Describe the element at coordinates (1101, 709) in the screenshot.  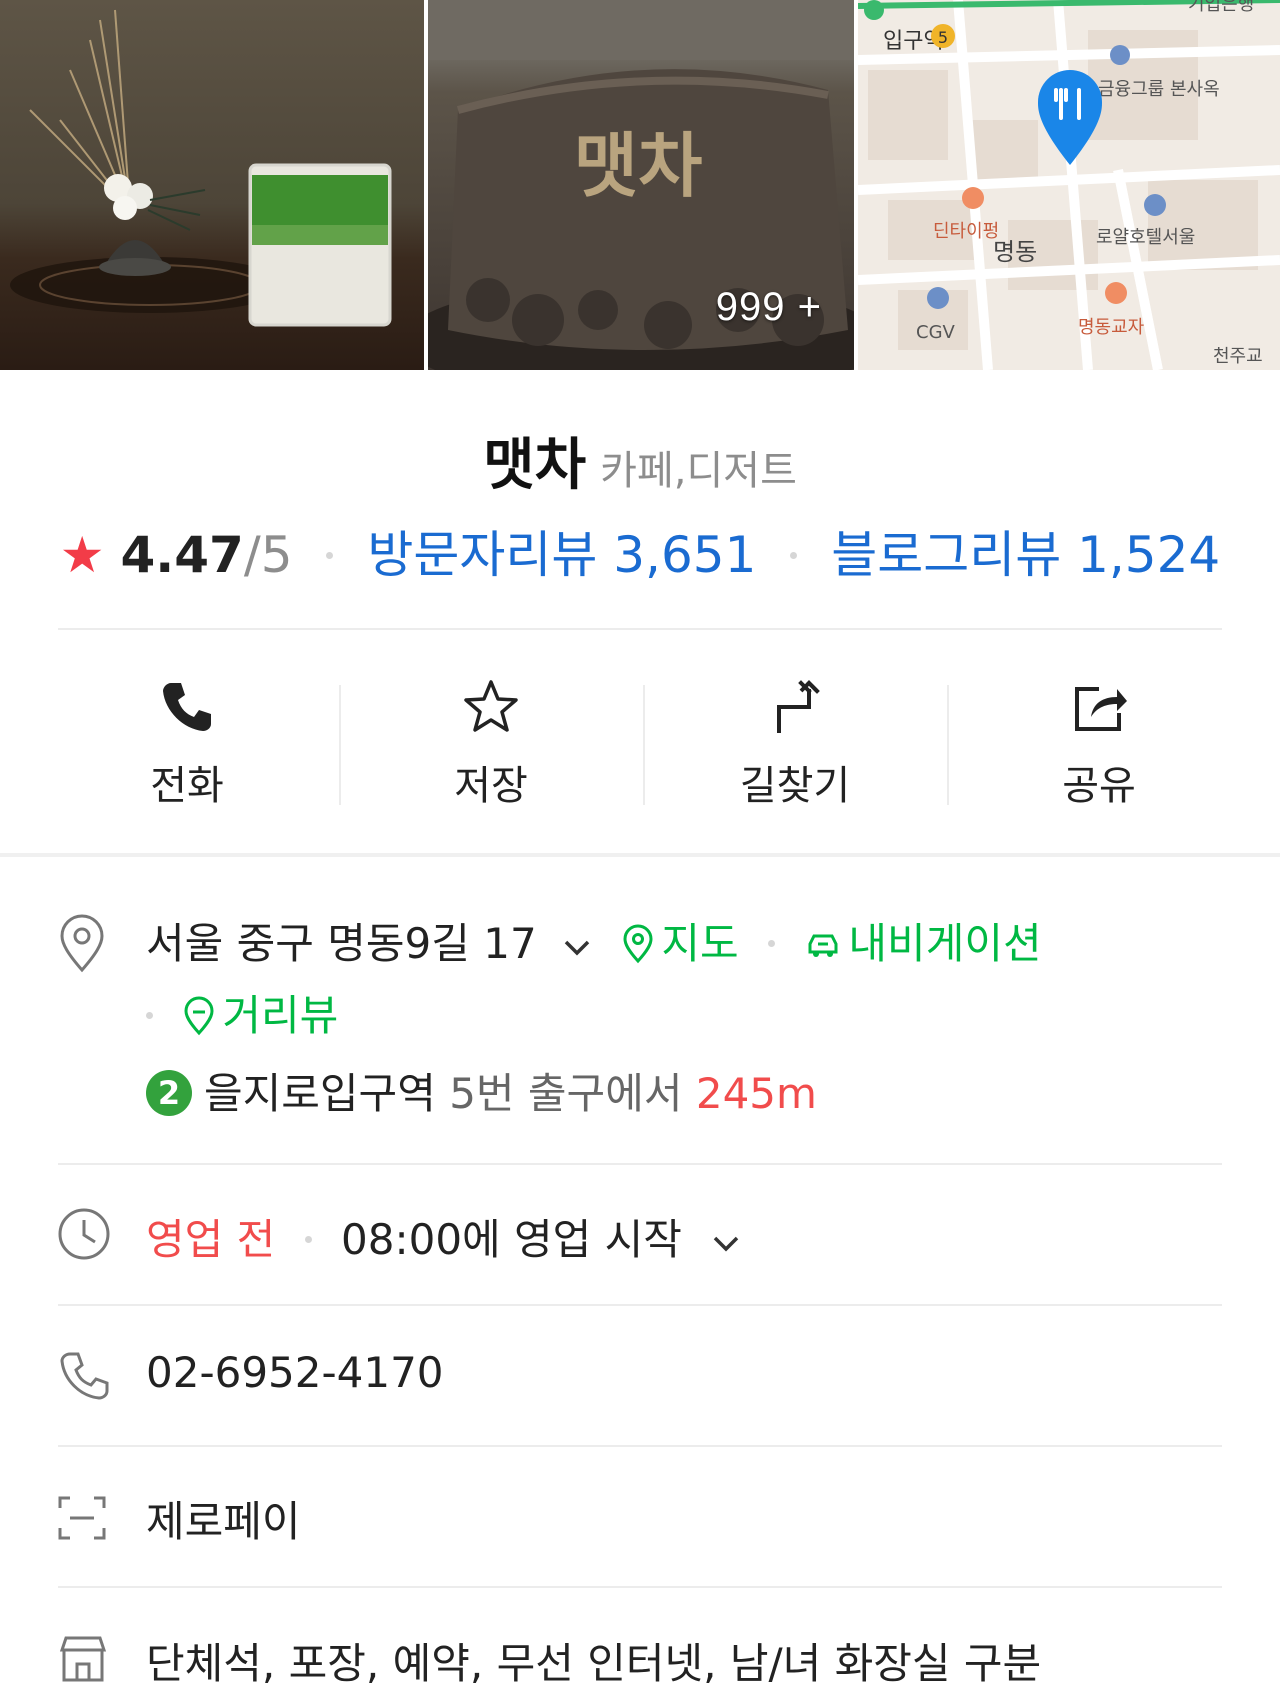
I see `share-icon` at that location.